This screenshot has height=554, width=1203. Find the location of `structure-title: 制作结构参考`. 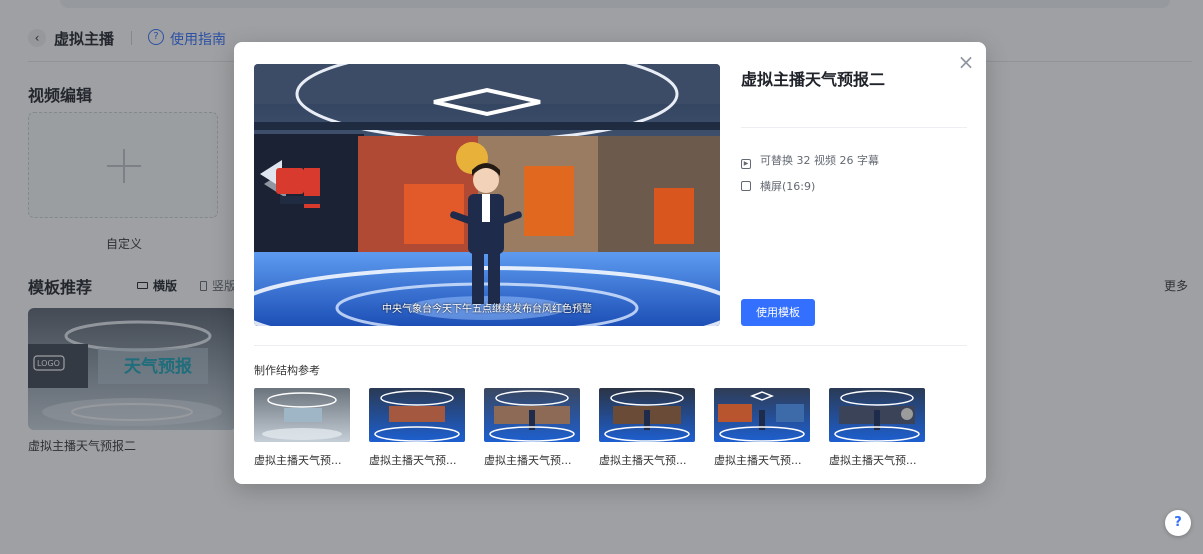

structure-title: 制作结构参考 is located at coordinates (287, 370).